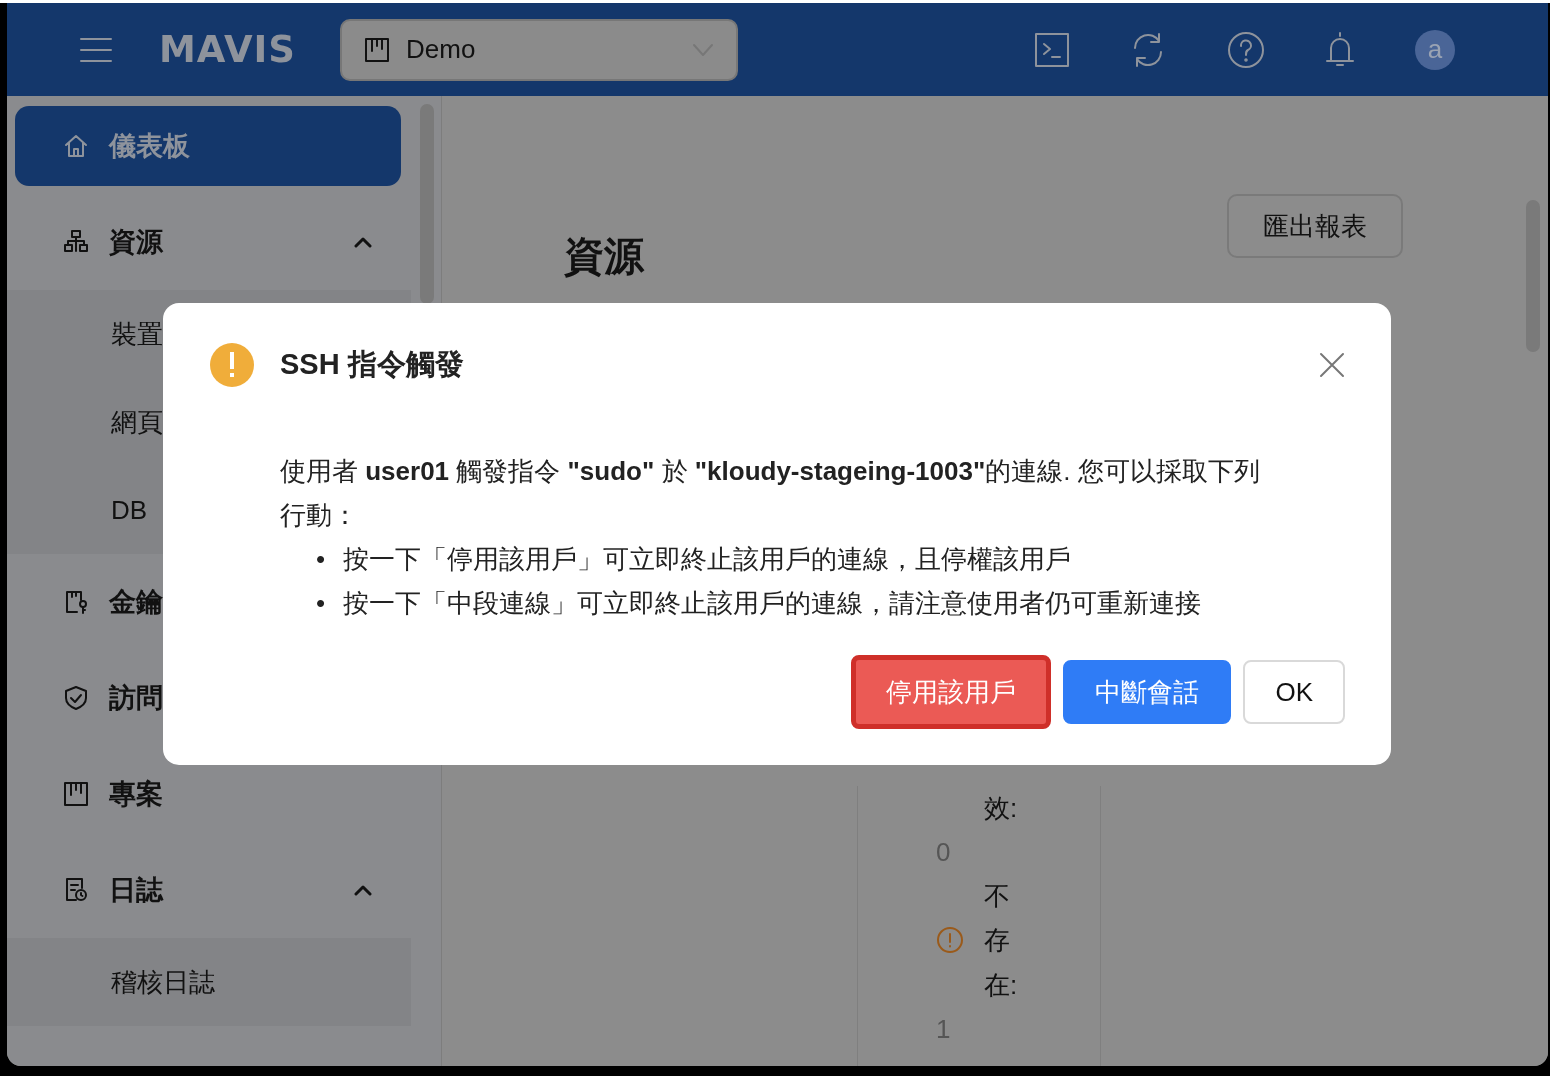 The width and height of the screenshot is (1550, 1076). What do you see at coordinates (770, 493) in the screenshot?
I see `dialog-message: 使用者 user01 觸發指令 "sudo" 於 "kloudy-stageing-1003"的連線. 您可以採取下列行動：` at bounding box center [770, 493].